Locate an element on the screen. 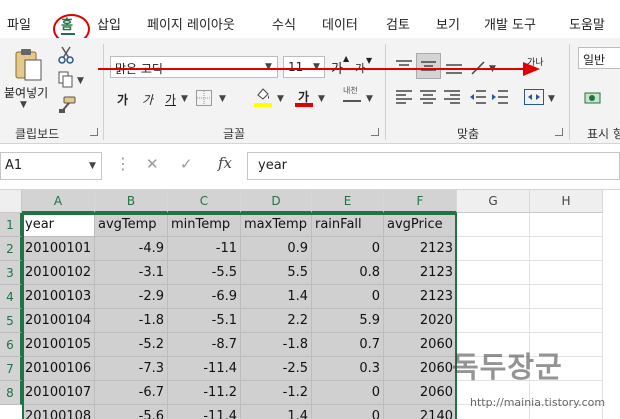  cell-e7: 0.3 is located at coordinates (348, 369).